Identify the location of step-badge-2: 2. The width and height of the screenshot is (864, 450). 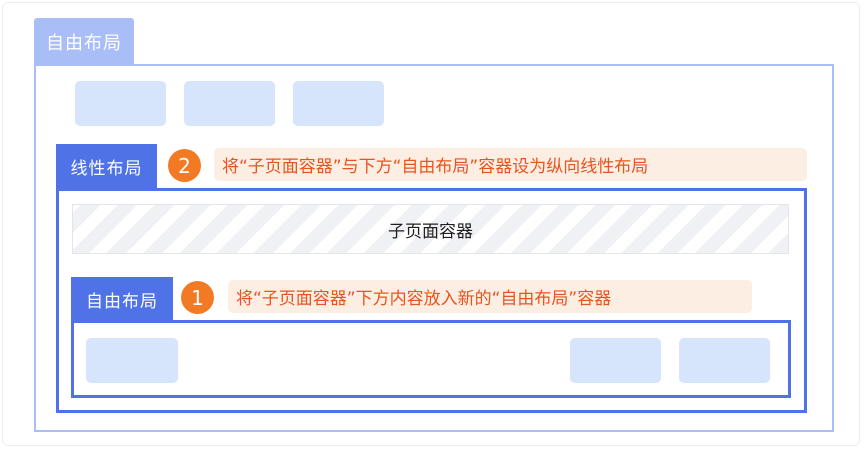
(184, 165).